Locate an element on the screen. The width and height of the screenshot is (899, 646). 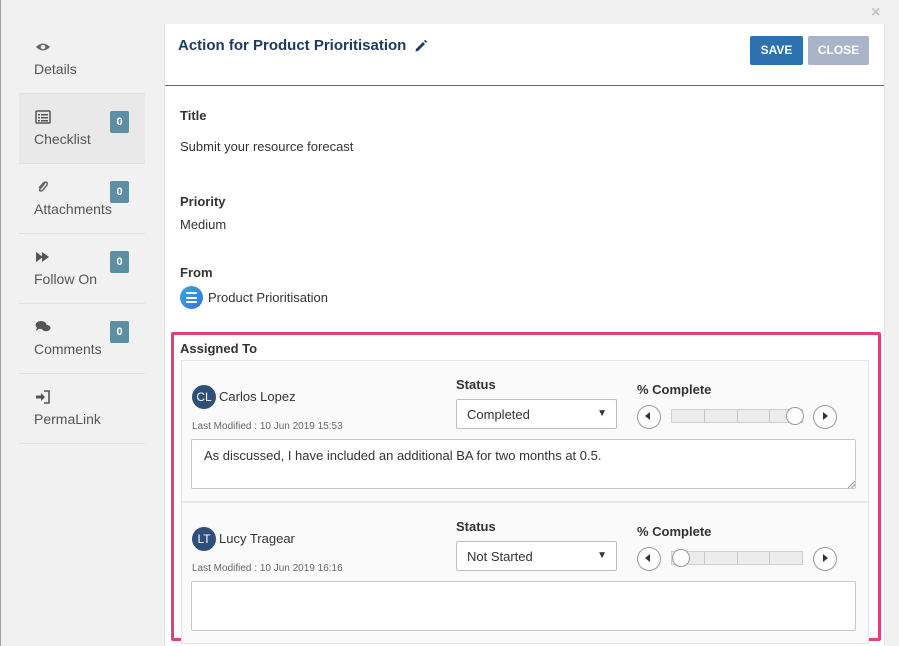
sidebar-item-label: Attachments is located at coordinates (73, 209).